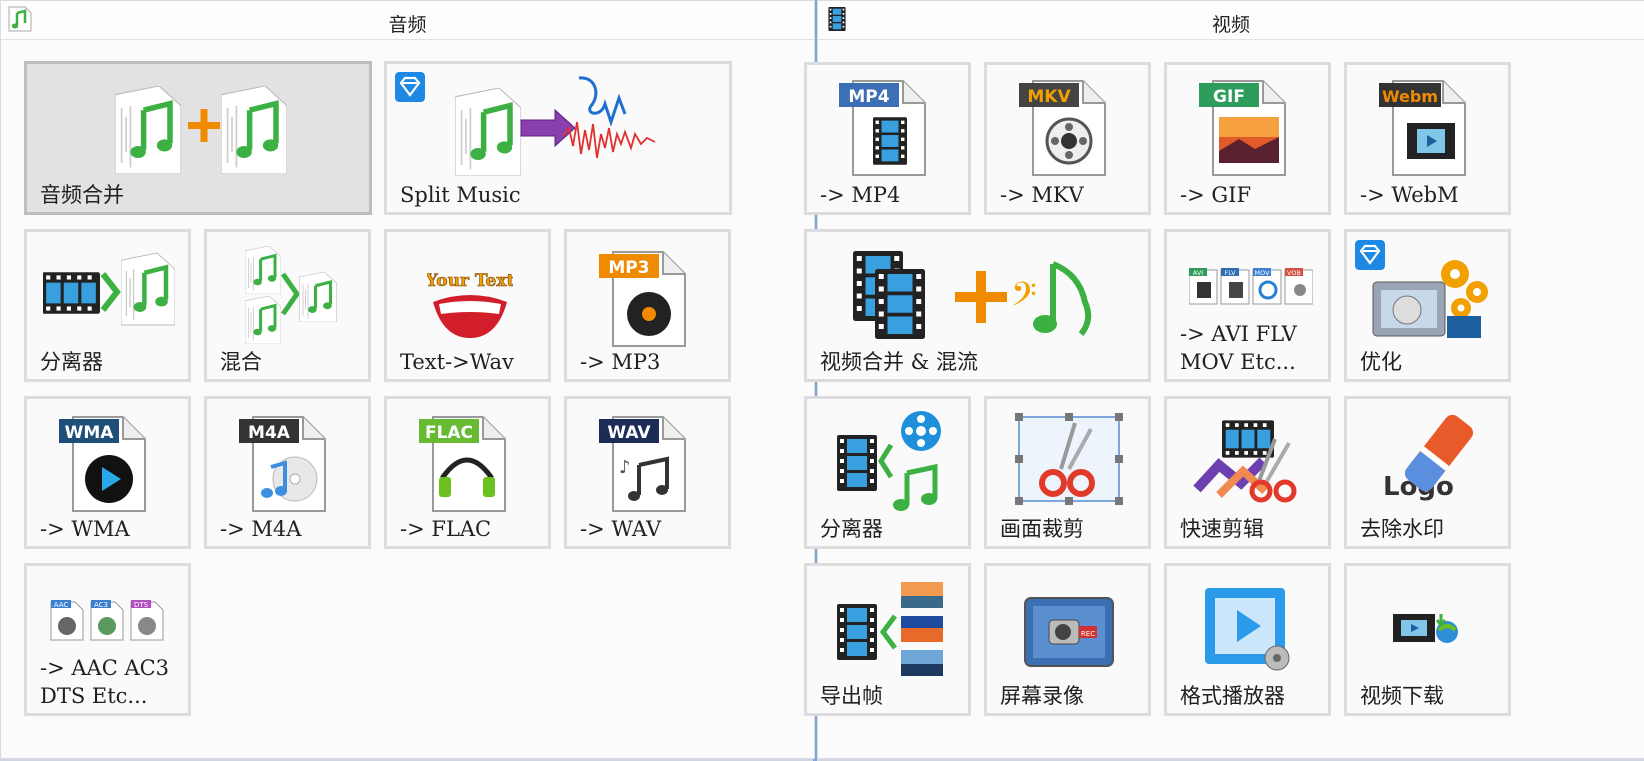 The height and width of the screenshot is (761, 1644). Describe the element at coordinates (470, 281) in the screenshot. I see `your-text-caption: Your Text` at that location.